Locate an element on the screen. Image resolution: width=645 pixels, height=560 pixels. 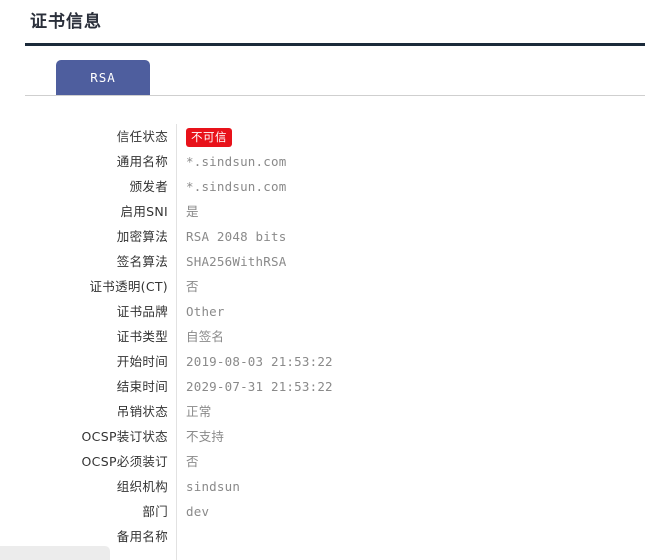
detail-row-label: 颁发者 is located at coordinates (148, 186).